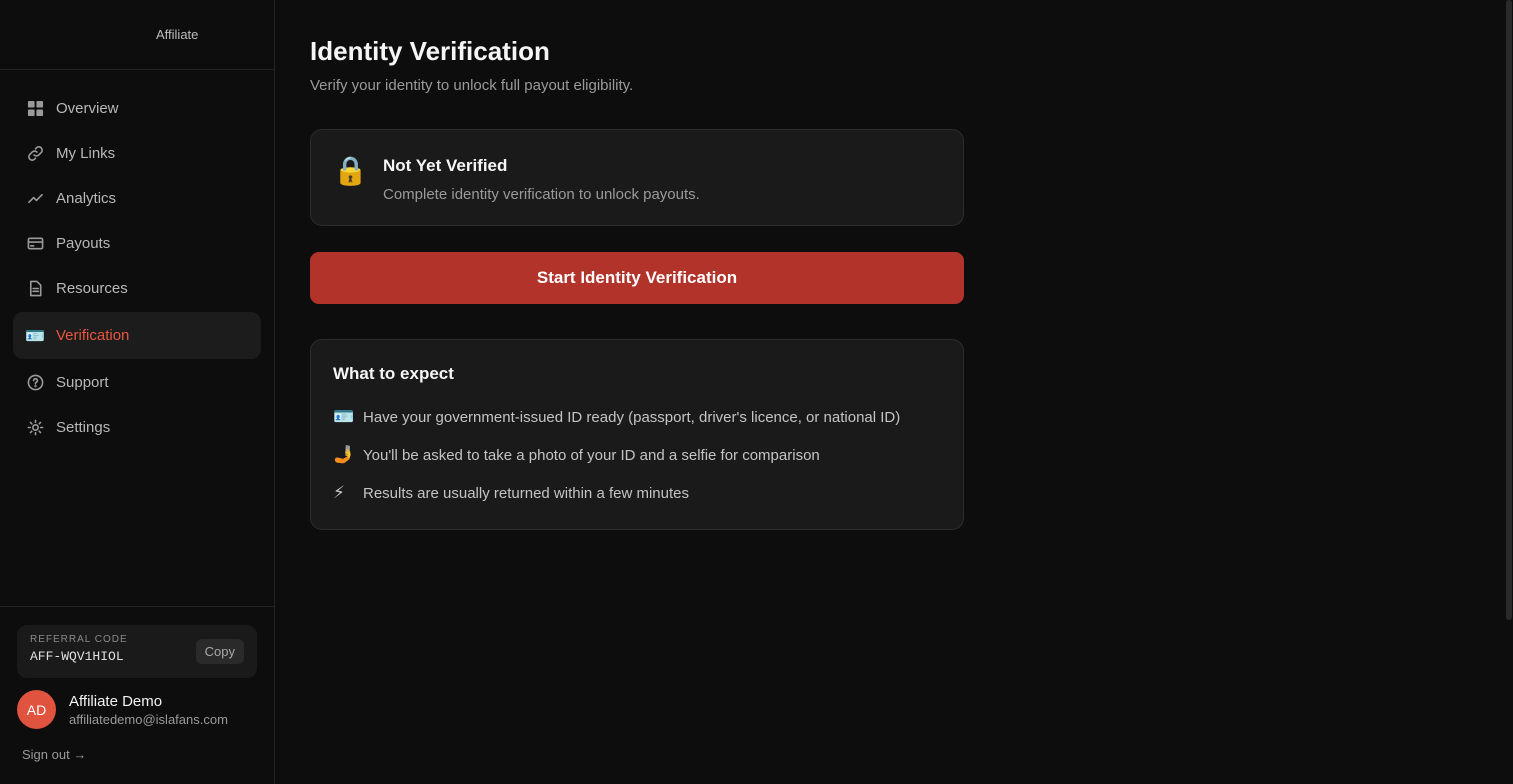  What do you see at coordinates (137, 651) in the screenshot?
I see `referral-code-box: REFERRAL CODE AFF-WQV1HIOL Copy` at bounding box center [137, 651].